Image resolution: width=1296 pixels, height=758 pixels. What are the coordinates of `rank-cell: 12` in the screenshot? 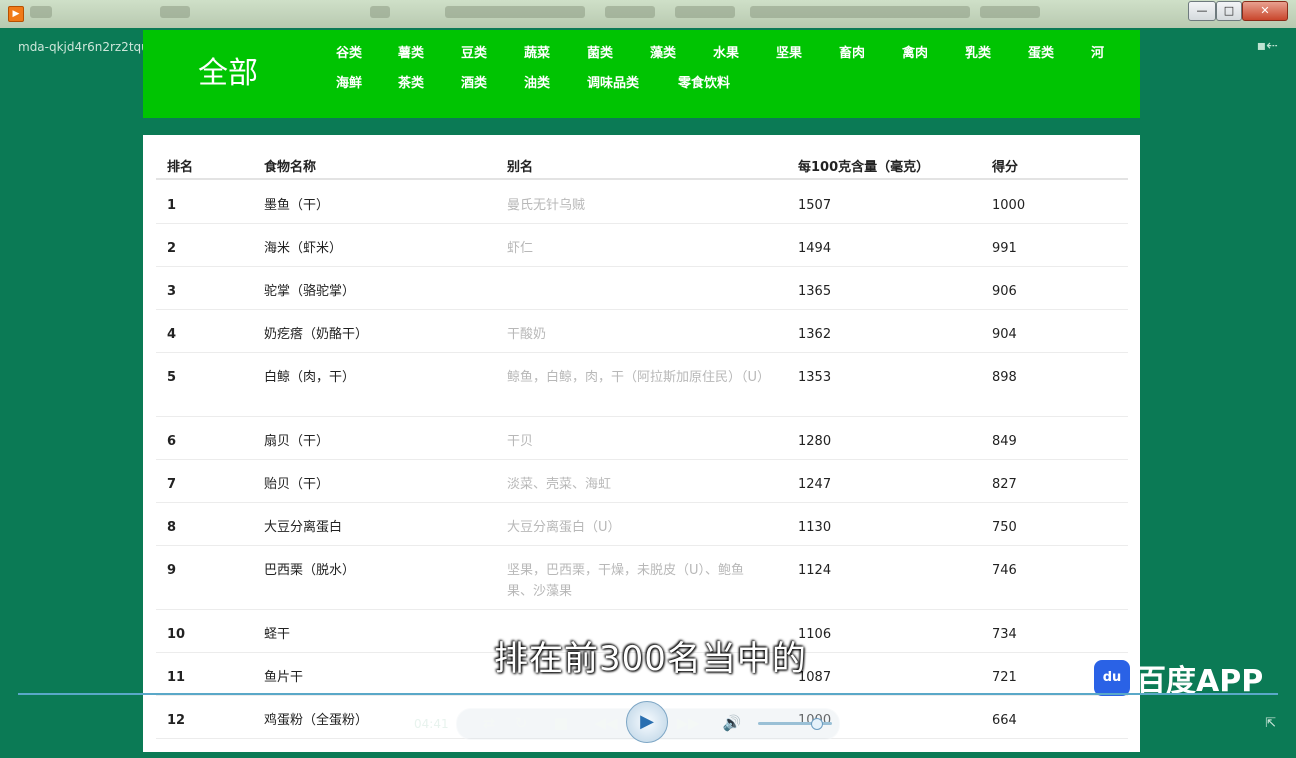 It's located at (176, 720).